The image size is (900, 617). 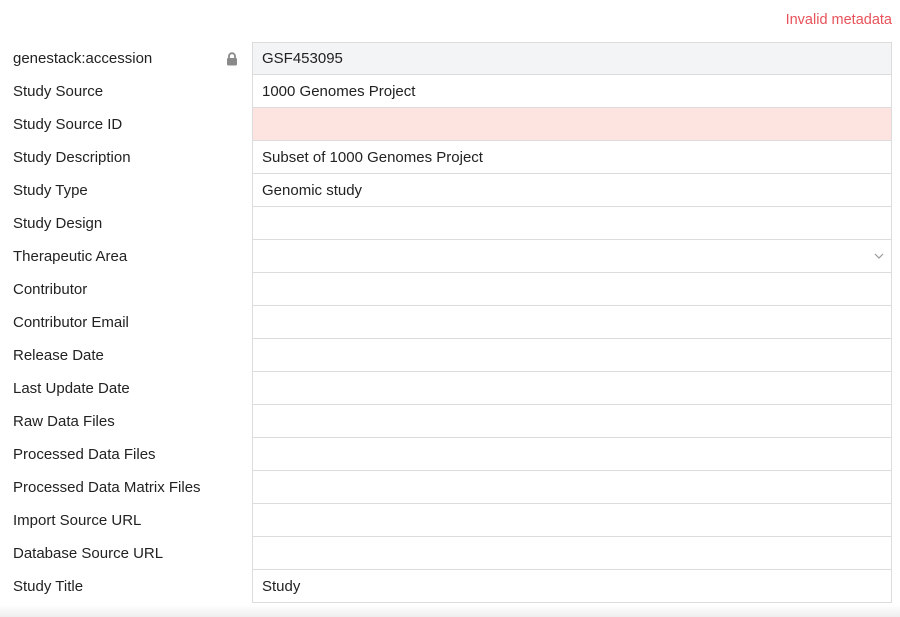 I want to click on contributor-field, so click(x=572, y=289).